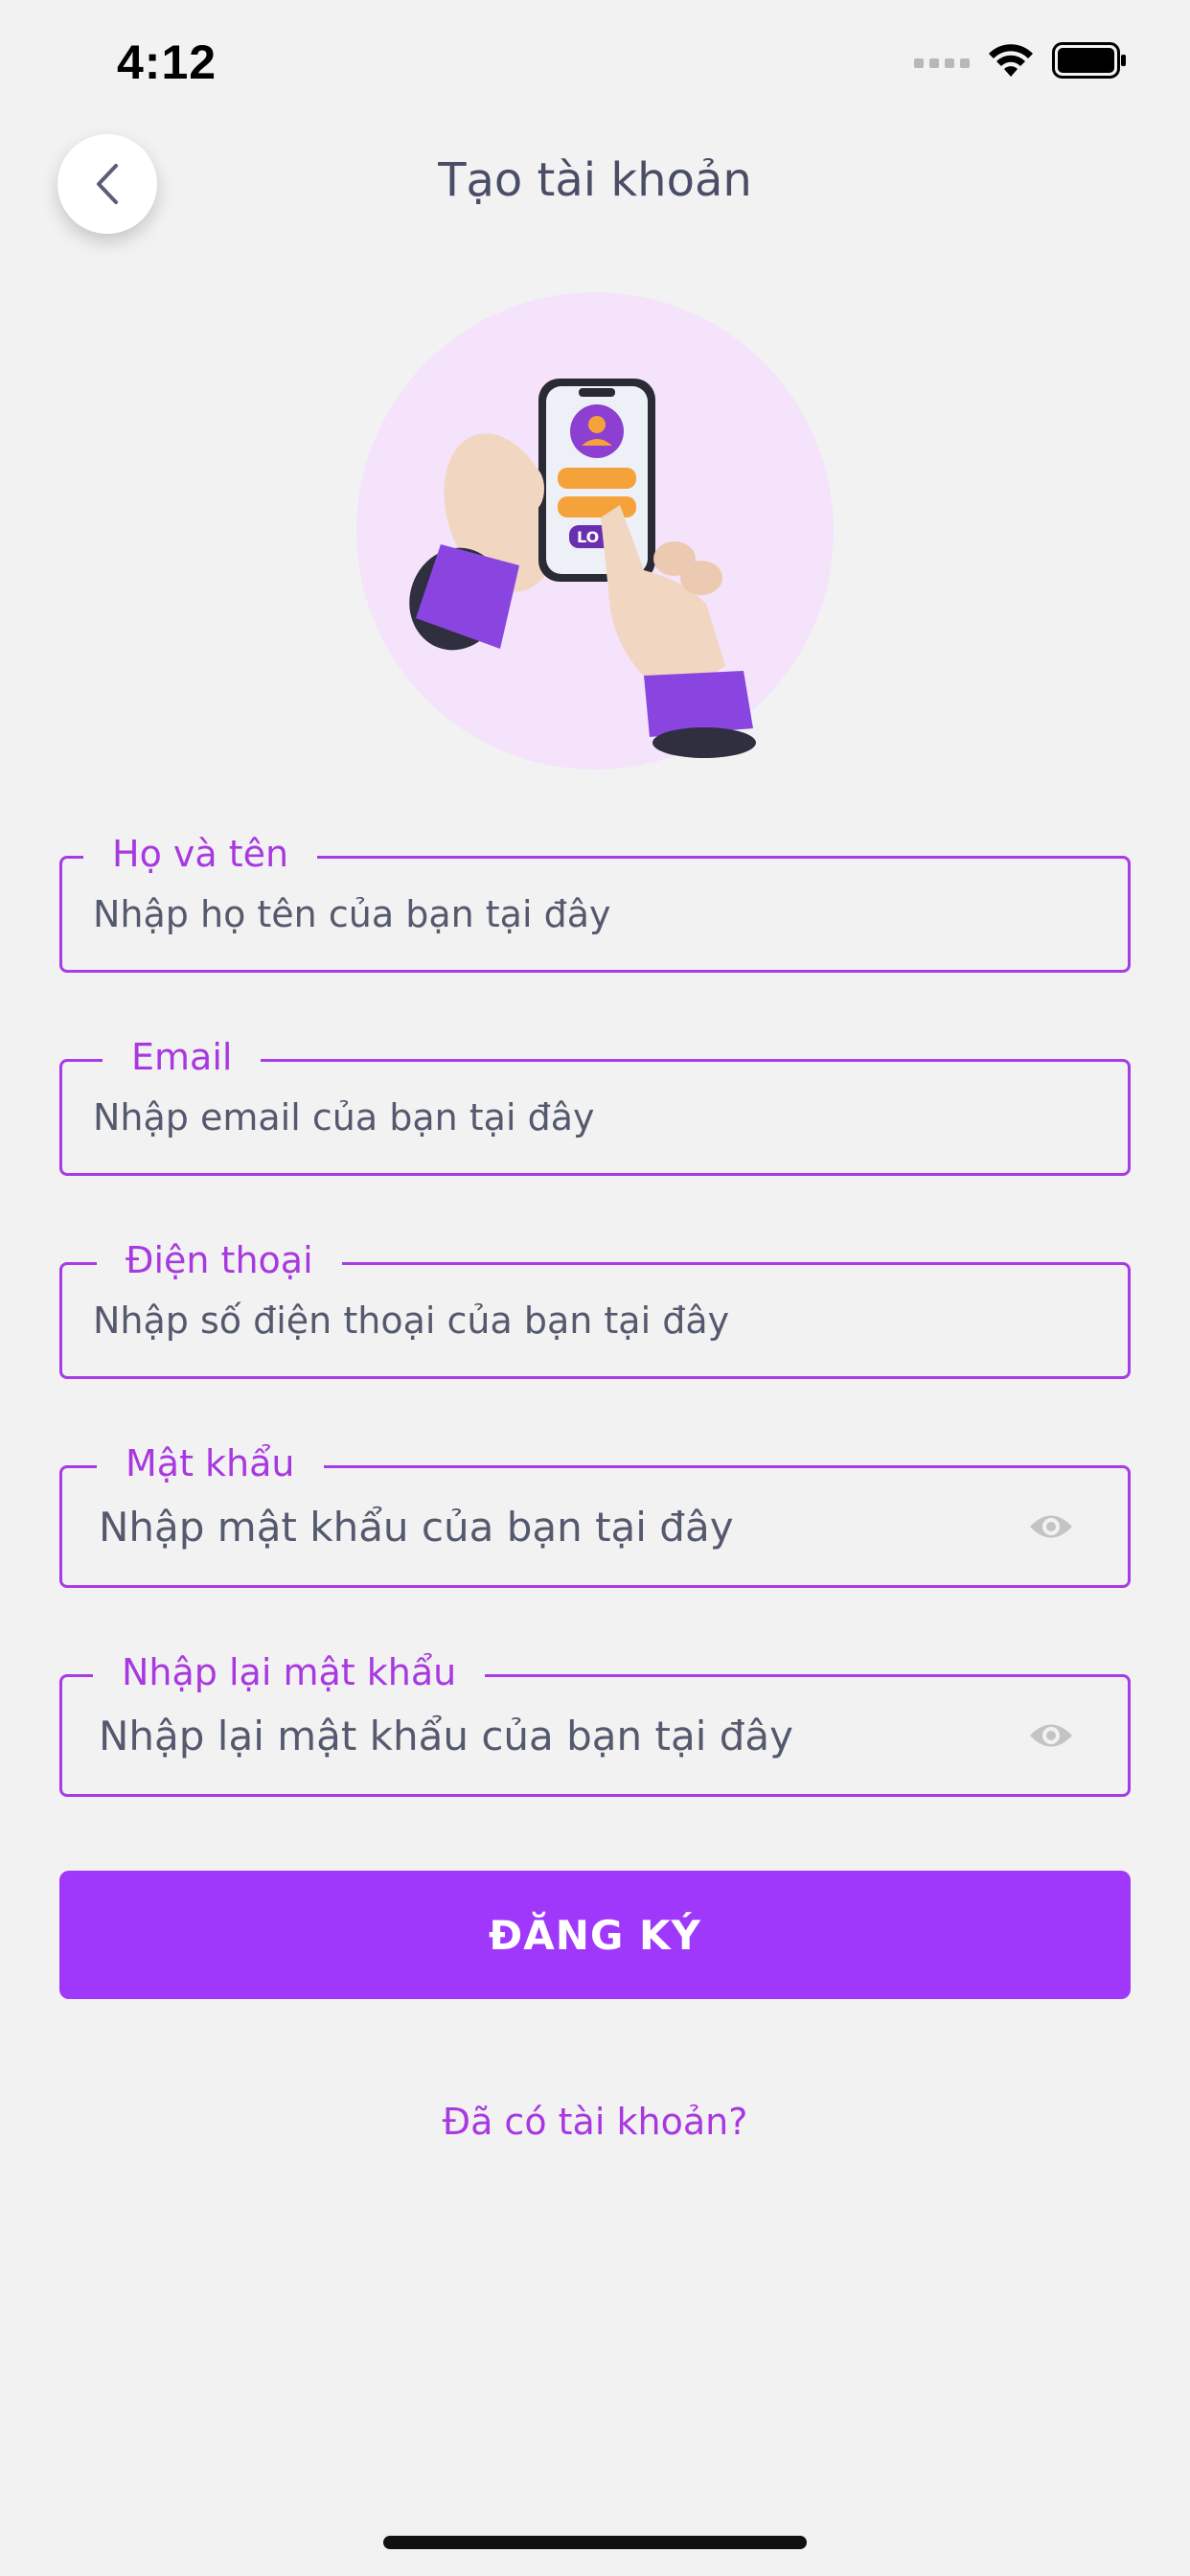  Describe the element at coordinates (595, 2542) in the screenshot. I see `home-indicator` at that location.